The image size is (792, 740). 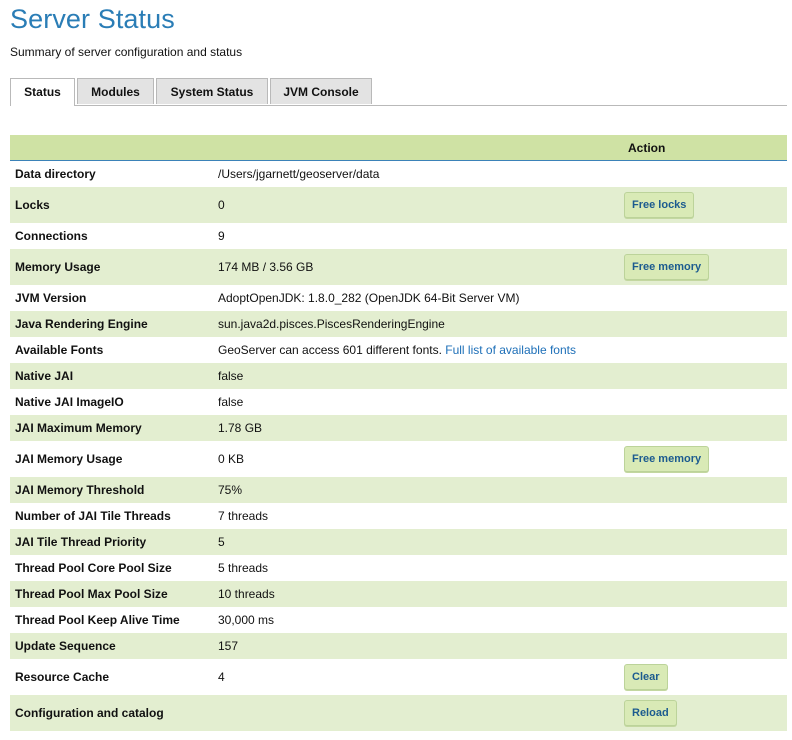 I want to click on row-value-connections: 9, so click(x=418, y=236).